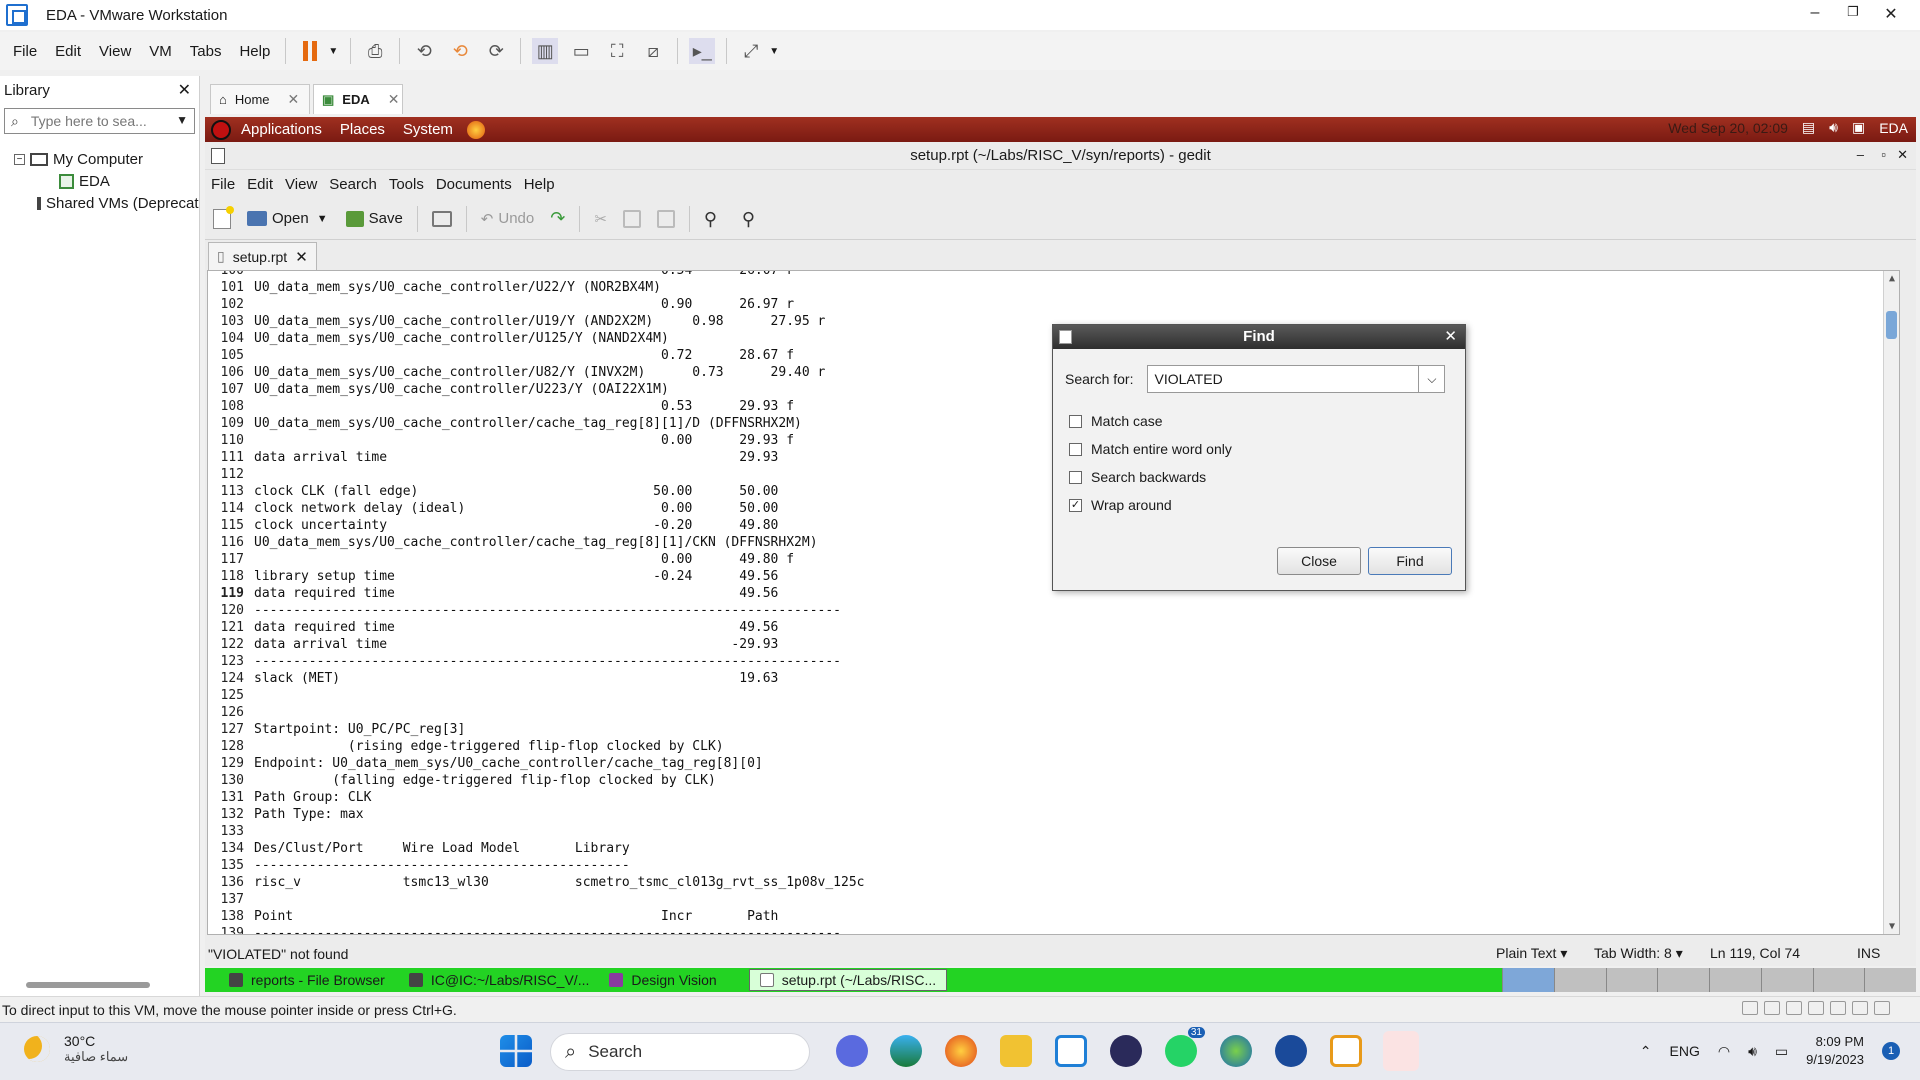  I want to click on close-window-button: ✕, so click(1891, 14).